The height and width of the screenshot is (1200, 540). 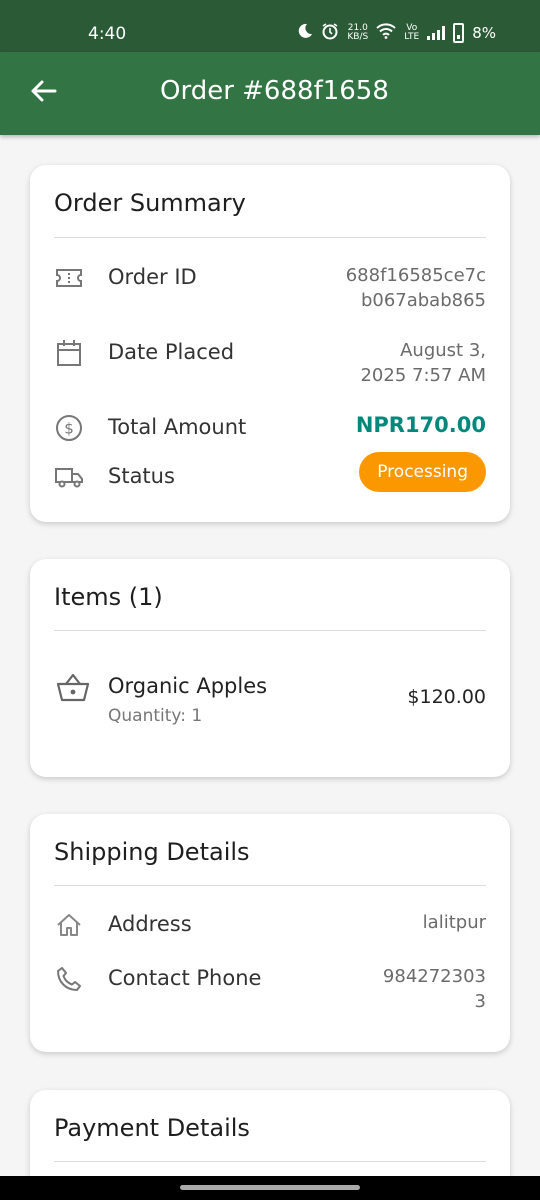 I want to click on wifi-icon, so click(x=386, y=33).